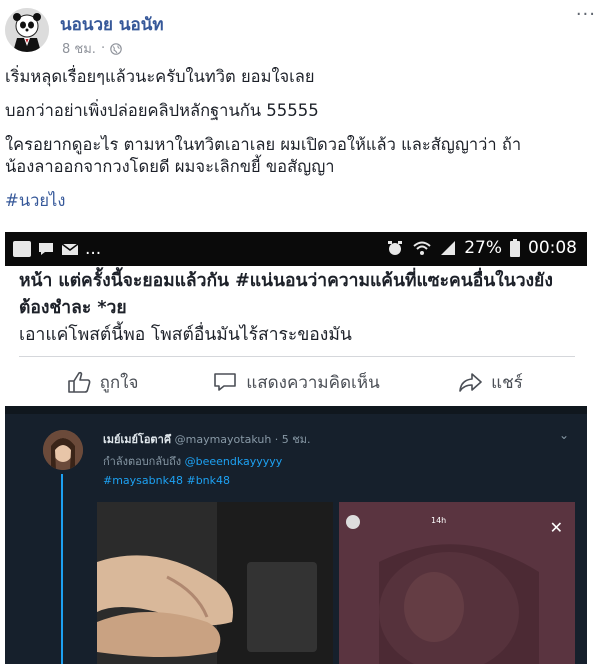  Describe the element at coordinates (439, 520) in the screenshot. I see `story-time: 14h` at that location.